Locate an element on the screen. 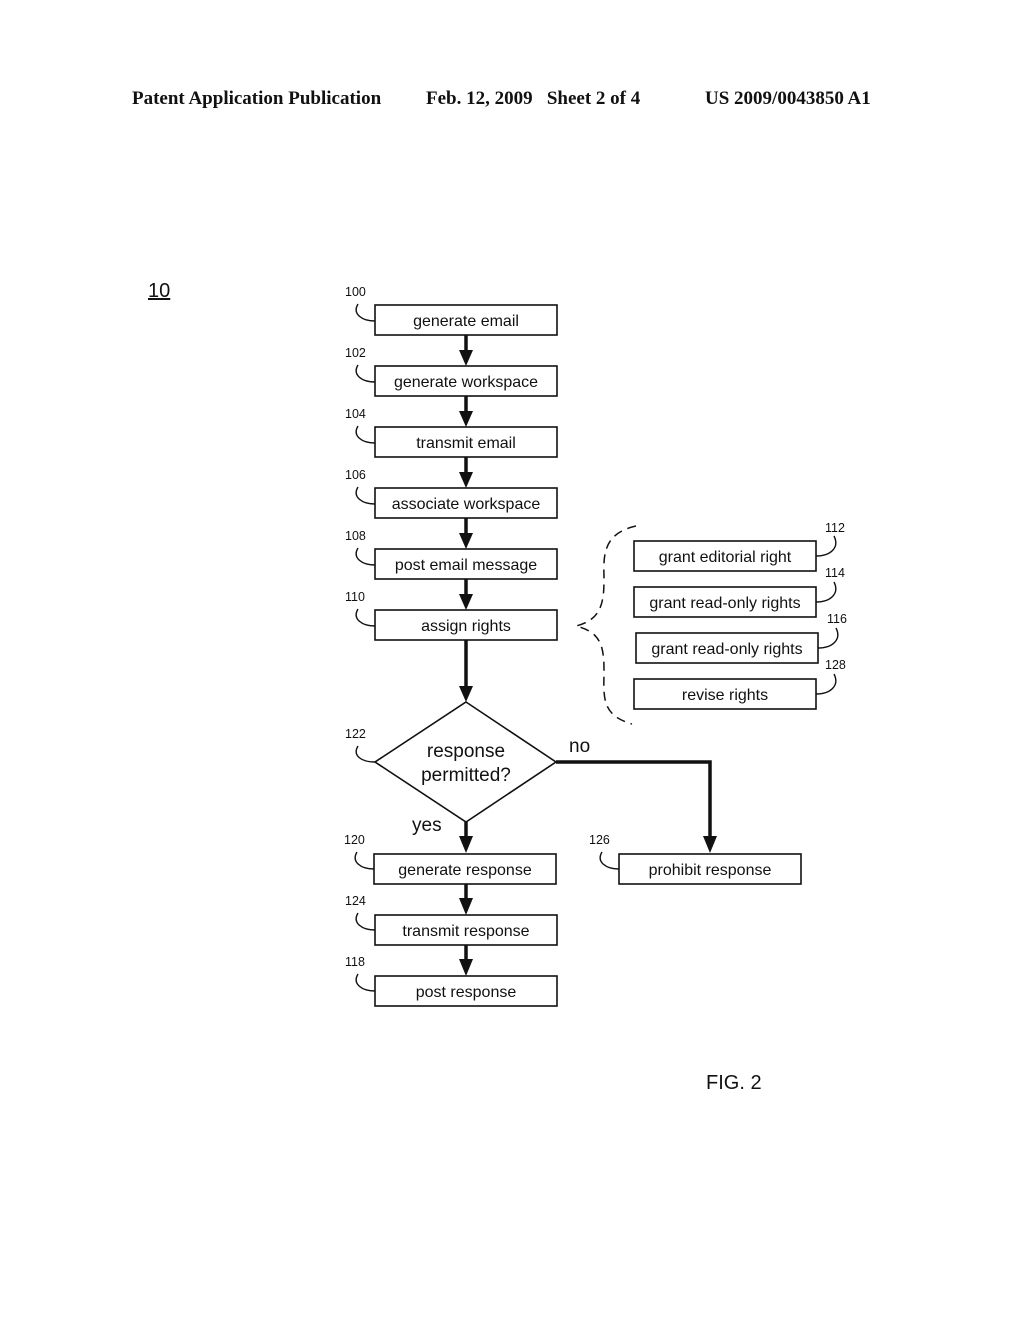  step-ref: 106 is located at coordinates (355, 475).